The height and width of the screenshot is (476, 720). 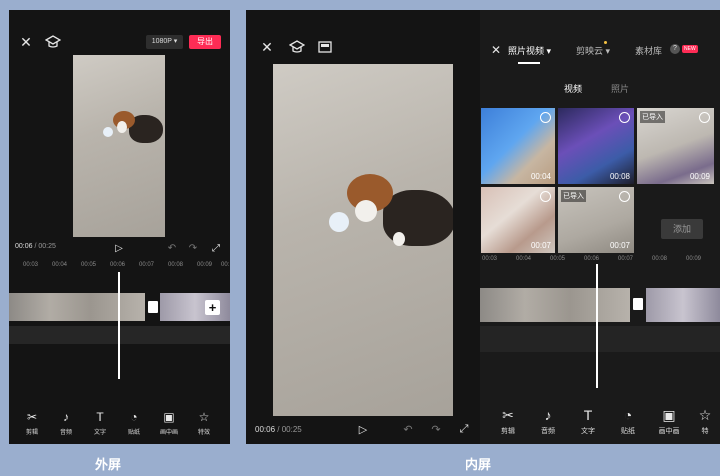 What do you see at coordinates (705, 421) in the screenshot?
I see `tool-effects: ☆ 特` at bounding box center [705, 421].